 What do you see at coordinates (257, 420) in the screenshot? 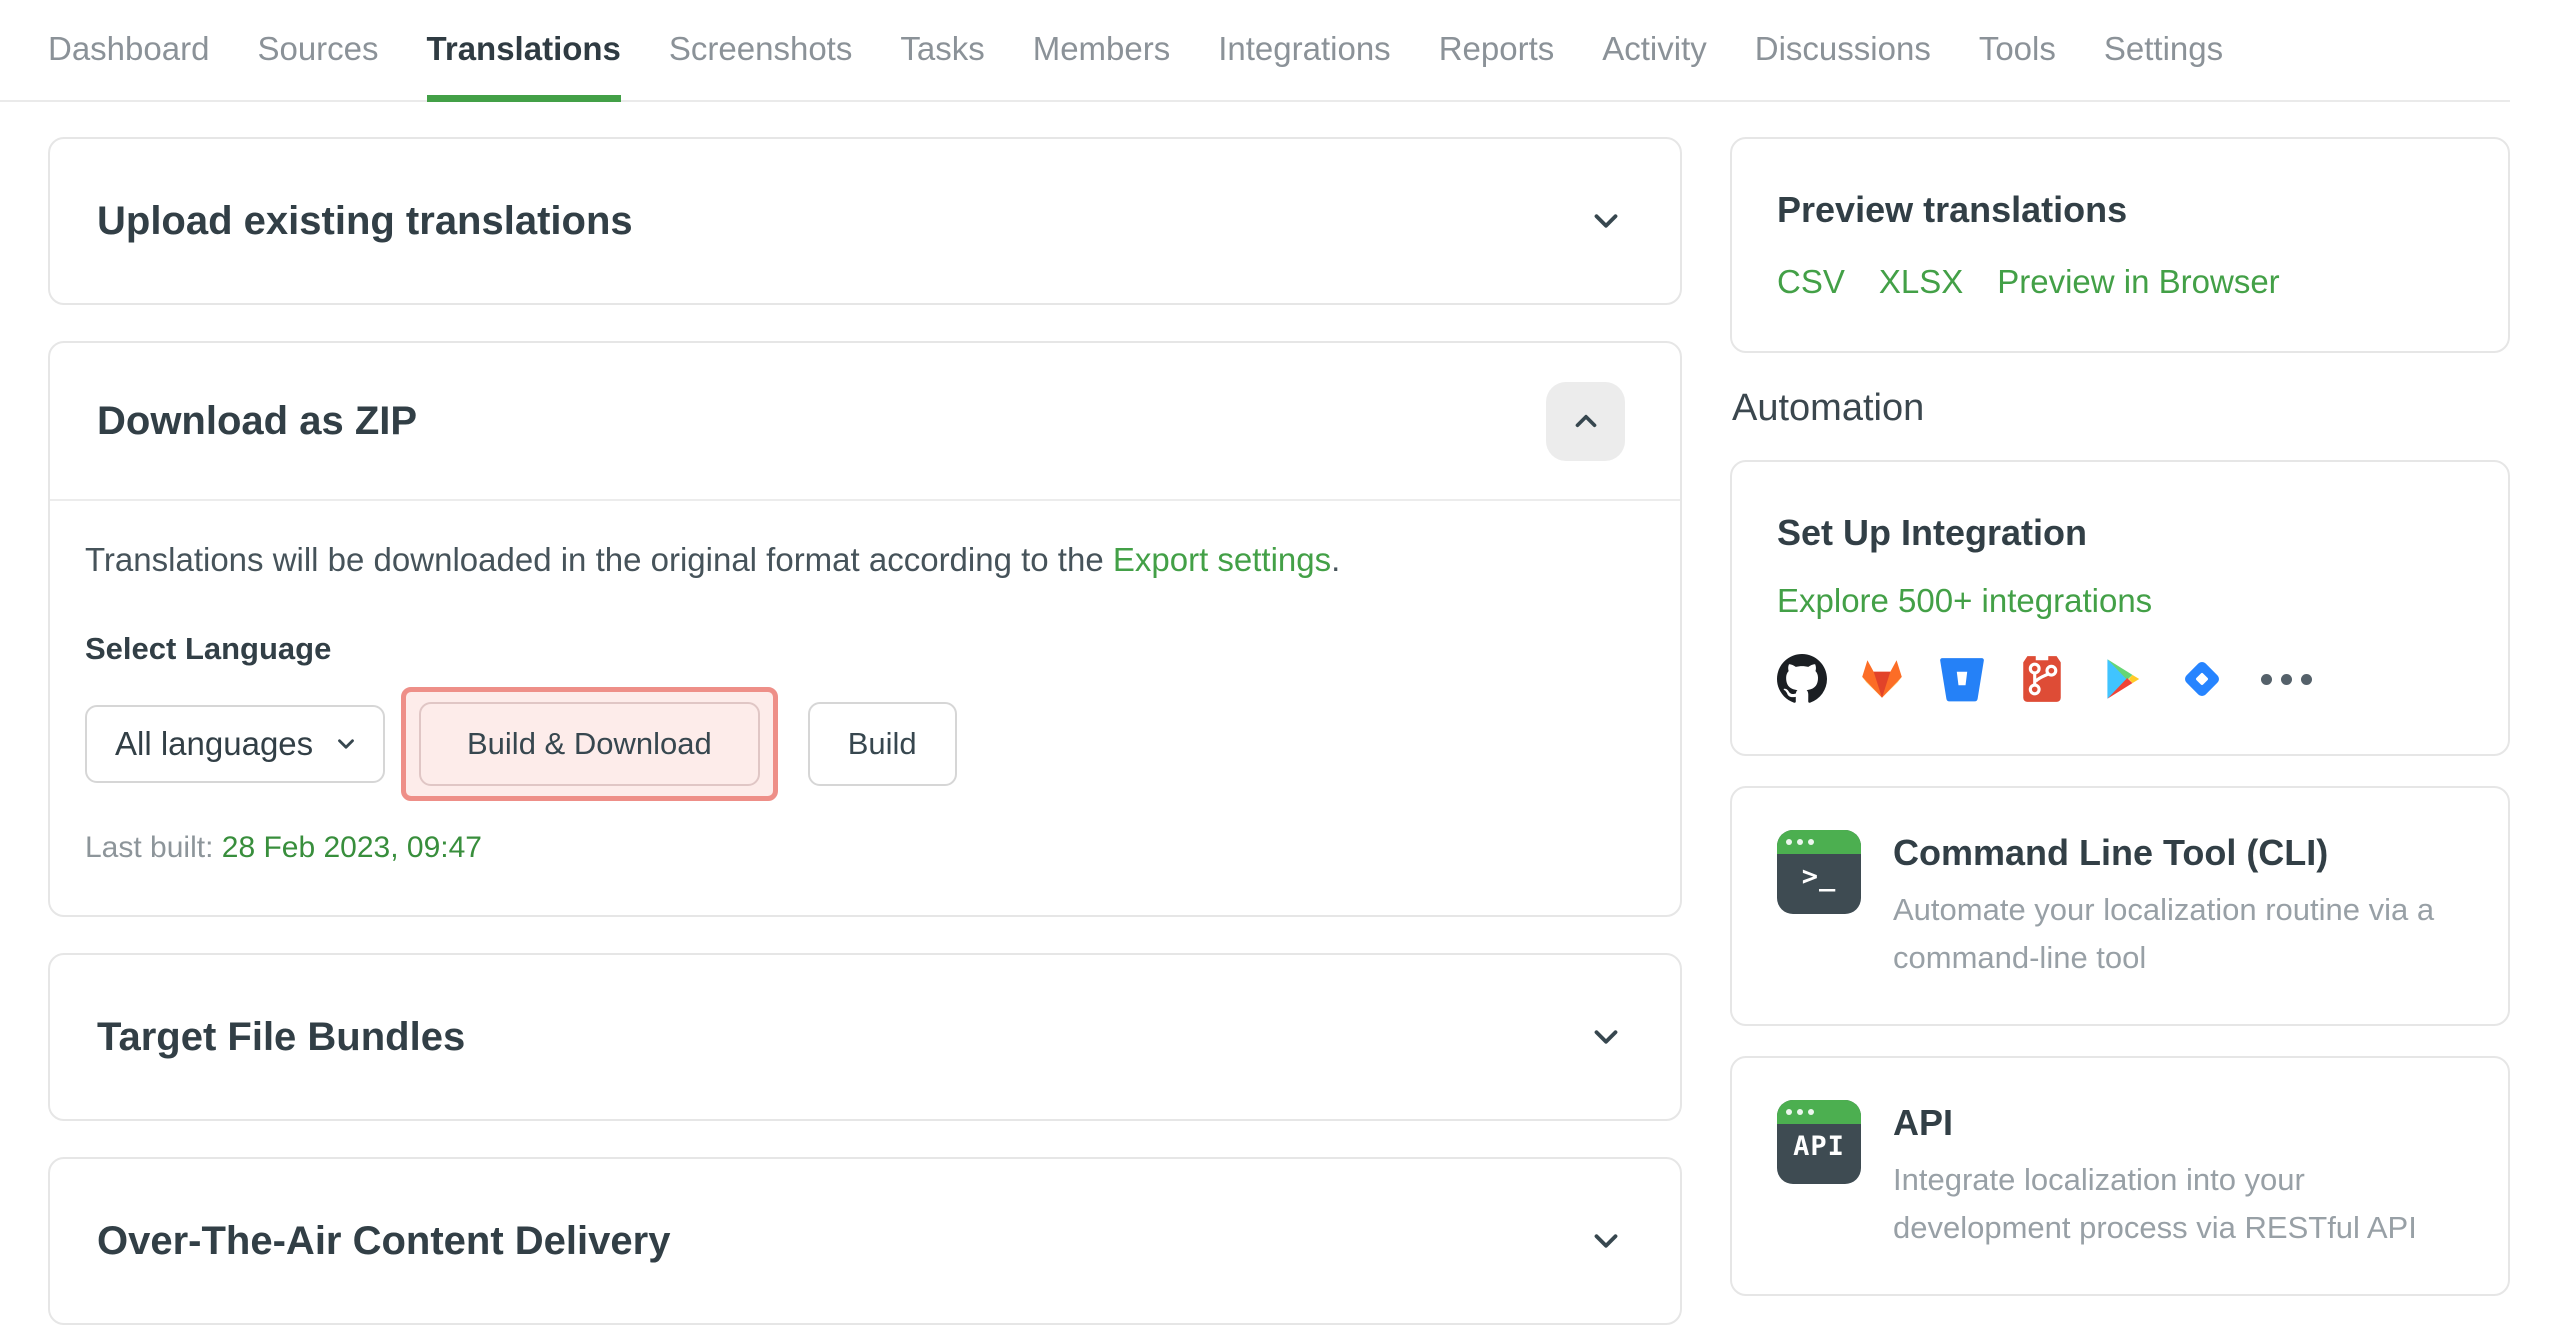
I see `download-panel-title: Download as ZIP` at bounding box center [257, 420].